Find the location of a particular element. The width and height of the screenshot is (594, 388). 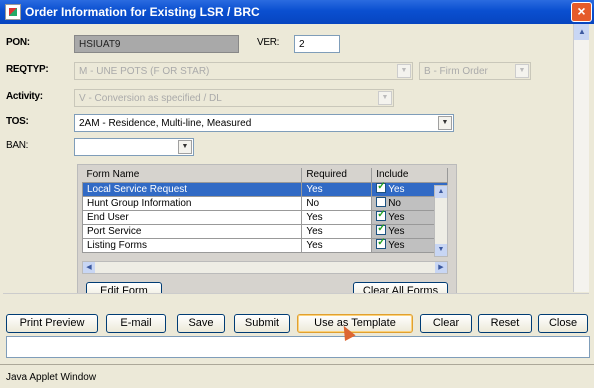

activity-value: V - Conversion as specified / DL is located at coordinates (150, 98).